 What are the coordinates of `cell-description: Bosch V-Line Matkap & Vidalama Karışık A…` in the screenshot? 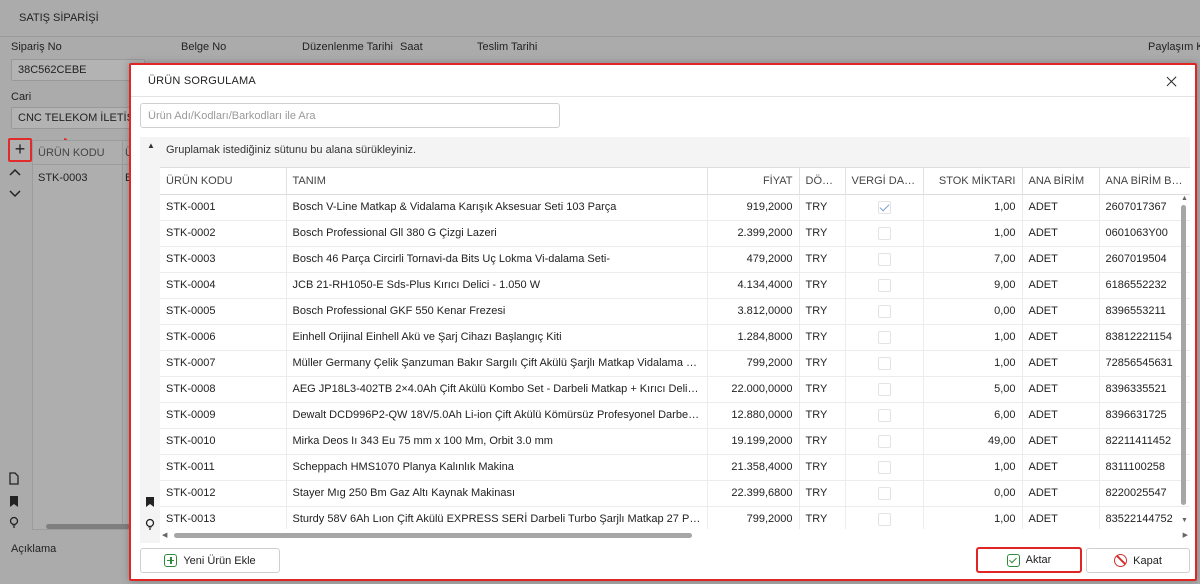 It's located at (497, 207).